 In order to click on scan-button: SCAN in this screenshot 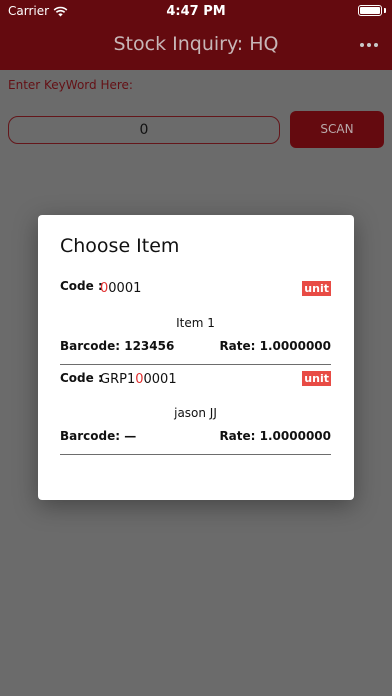, I will do `click(337, 129)`.